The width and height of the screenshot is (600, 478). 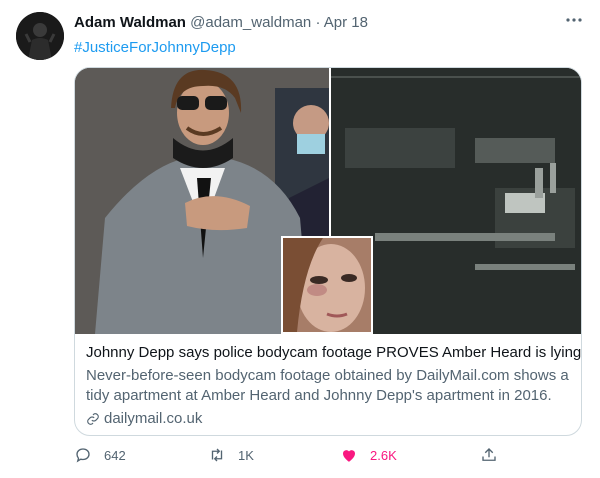 I want to click on avatar, so click(x=40, y=36).